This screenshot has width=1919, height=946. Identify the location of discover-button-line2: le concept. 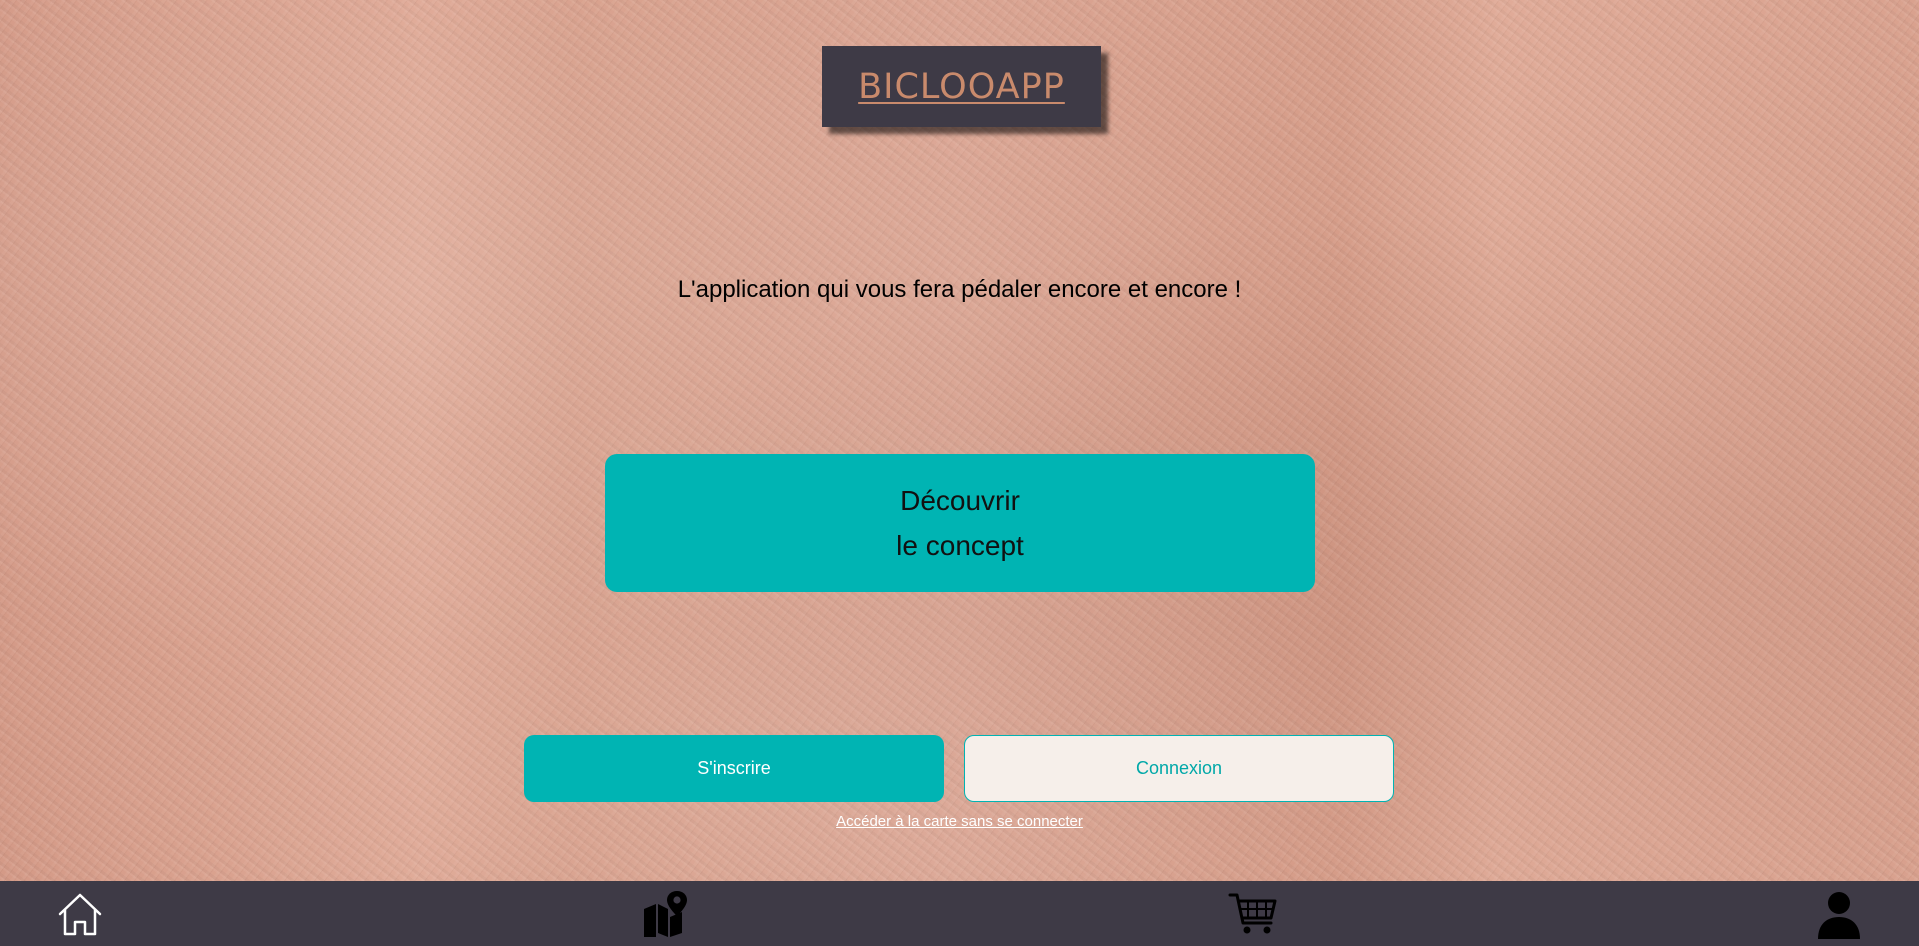
(960, 545).